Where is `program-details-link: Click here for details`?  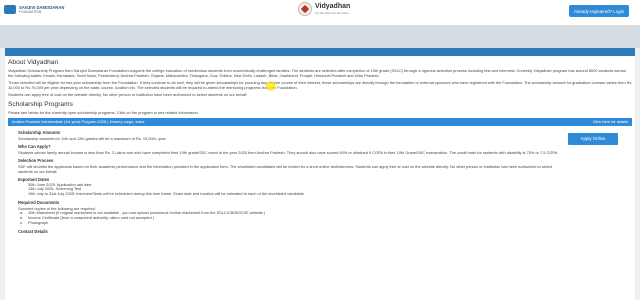 program-details-link: Click here for details is located at coordinates (610, 121).